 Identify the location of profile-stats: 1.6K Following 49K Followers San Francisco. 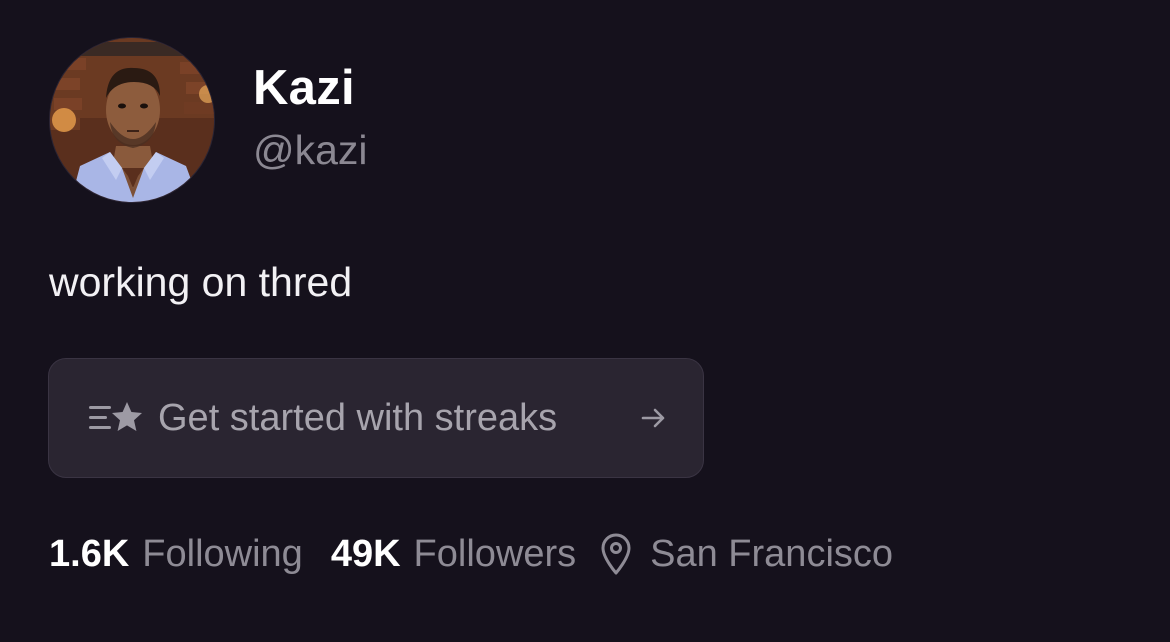
(471, 554).